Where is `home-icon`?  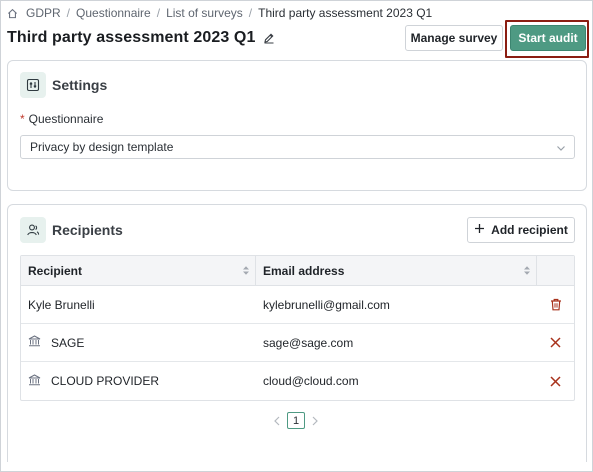 home-icon is located at coordinates (12, 13).